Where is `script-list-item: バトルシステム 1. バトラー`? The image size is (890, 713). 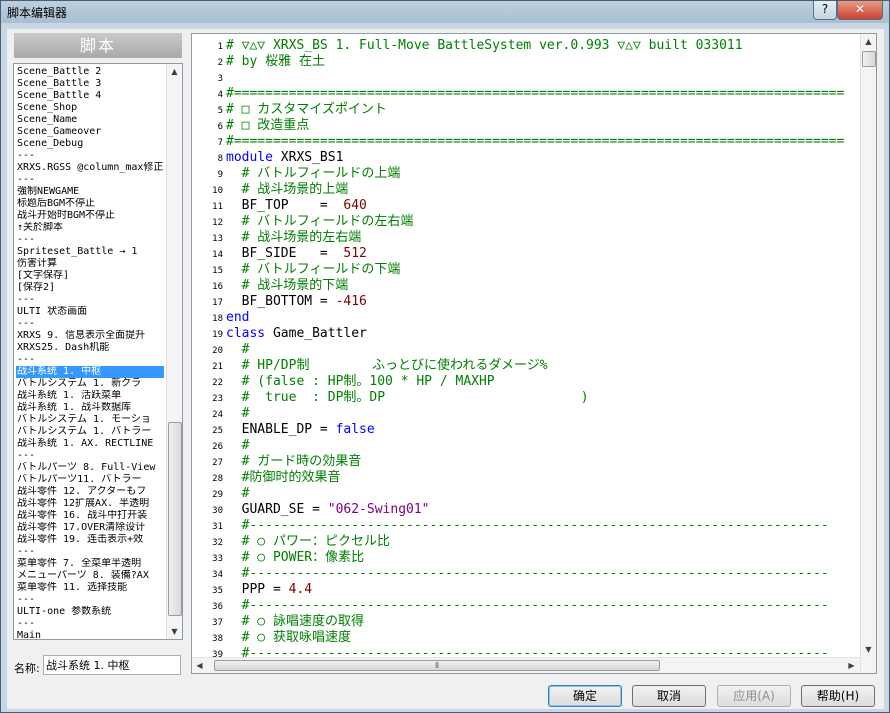
script-list-item: バトルシステム 1. バトラー is located at coordinates (90, 432).